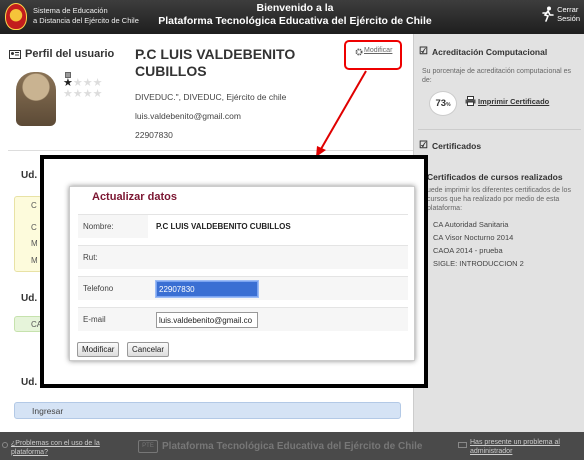  Describe the element at coordinates (456, 145) in the screenshot. I see `certificates-title: Certificados` at that location.